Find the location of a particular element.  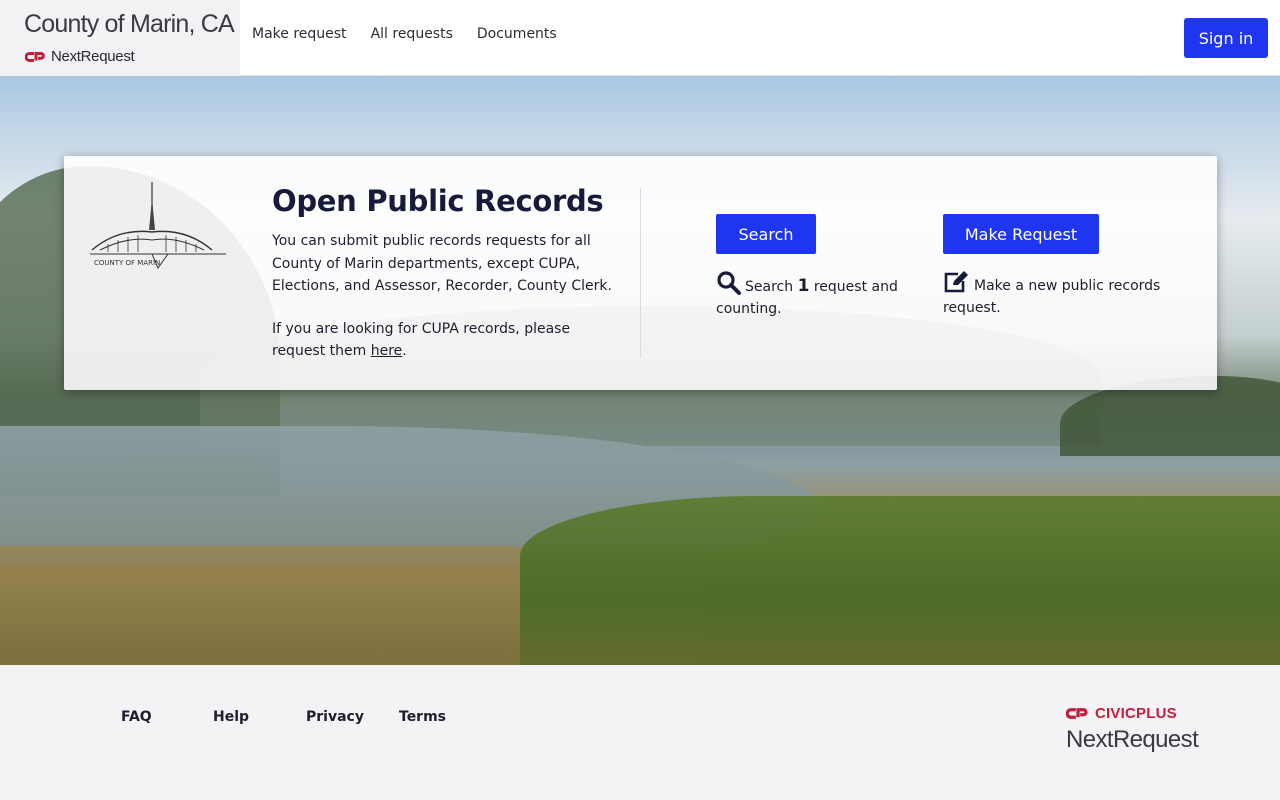

brand-block: County of Marin, CA NextRequest is located at coordinates (120, 38).